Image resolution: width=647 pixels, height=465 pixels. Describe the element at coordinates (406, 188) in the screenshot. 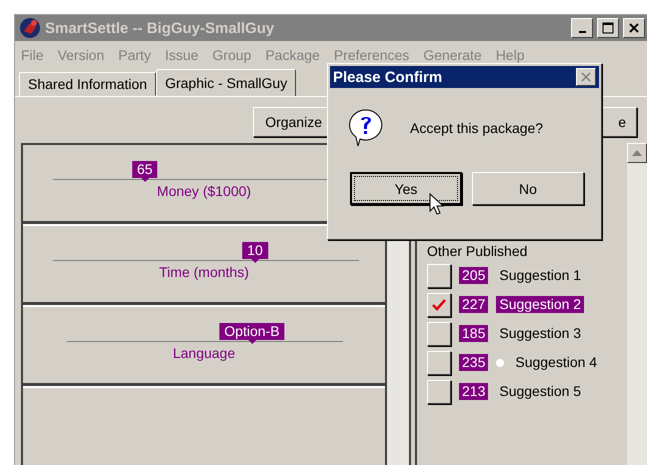

I see `dialog-button: Yes` at that location.